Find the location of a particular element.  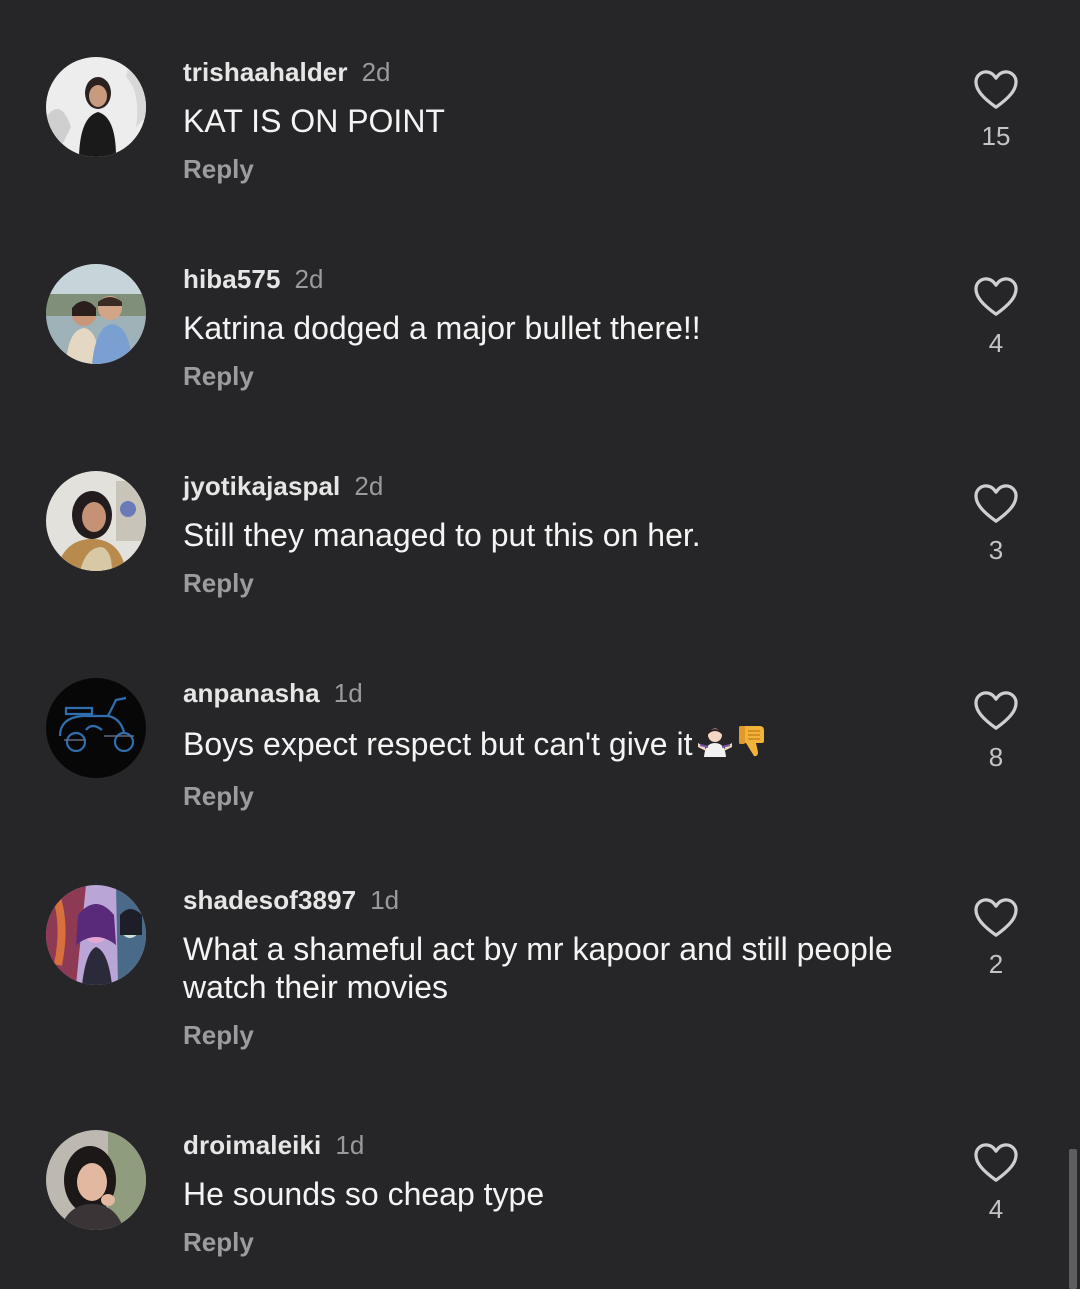

like-count: 2 is located at coordinates (996, 964).